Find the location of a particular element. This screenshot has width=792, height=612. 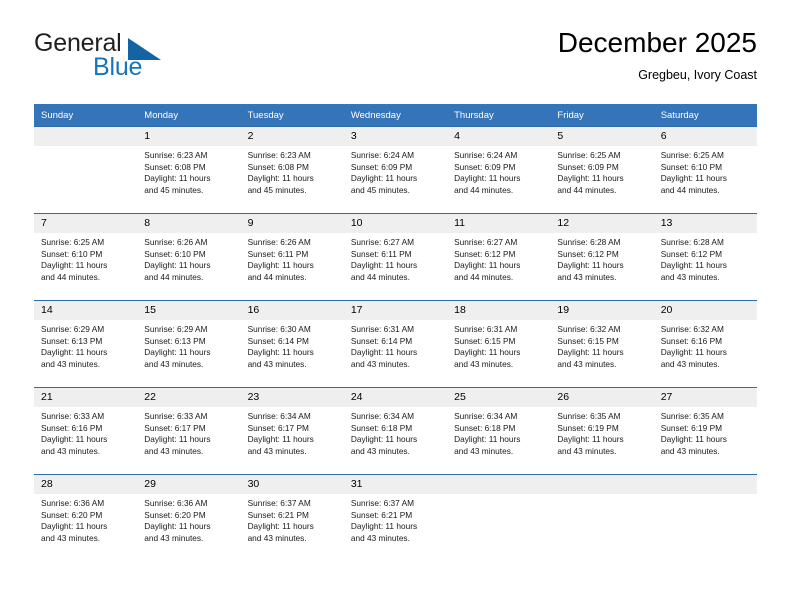

day-detail-sunrise: Sunrise: 6:26 AM is located at coordinates (176, 242).